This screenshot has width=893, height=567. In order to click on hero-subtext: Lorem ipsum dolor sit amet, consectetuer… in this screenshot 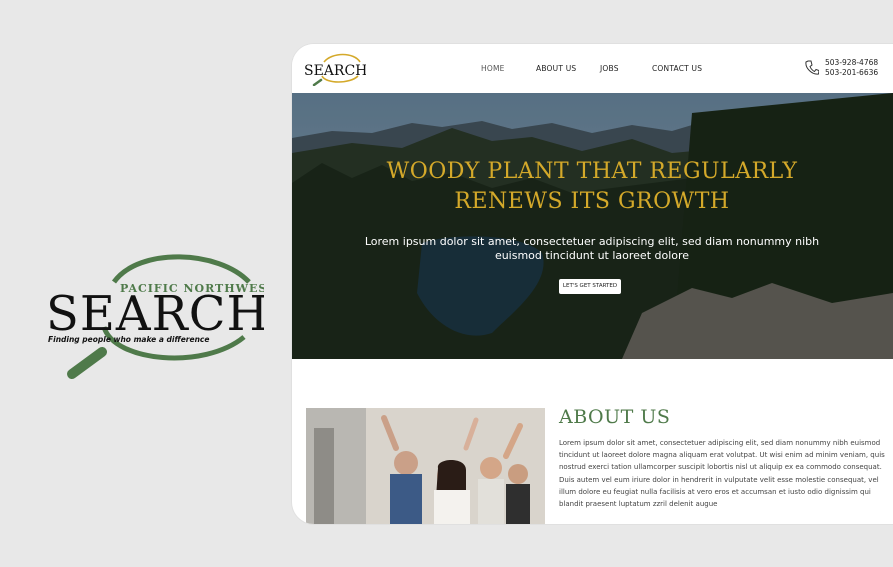, I will do `click(592, 248)`.